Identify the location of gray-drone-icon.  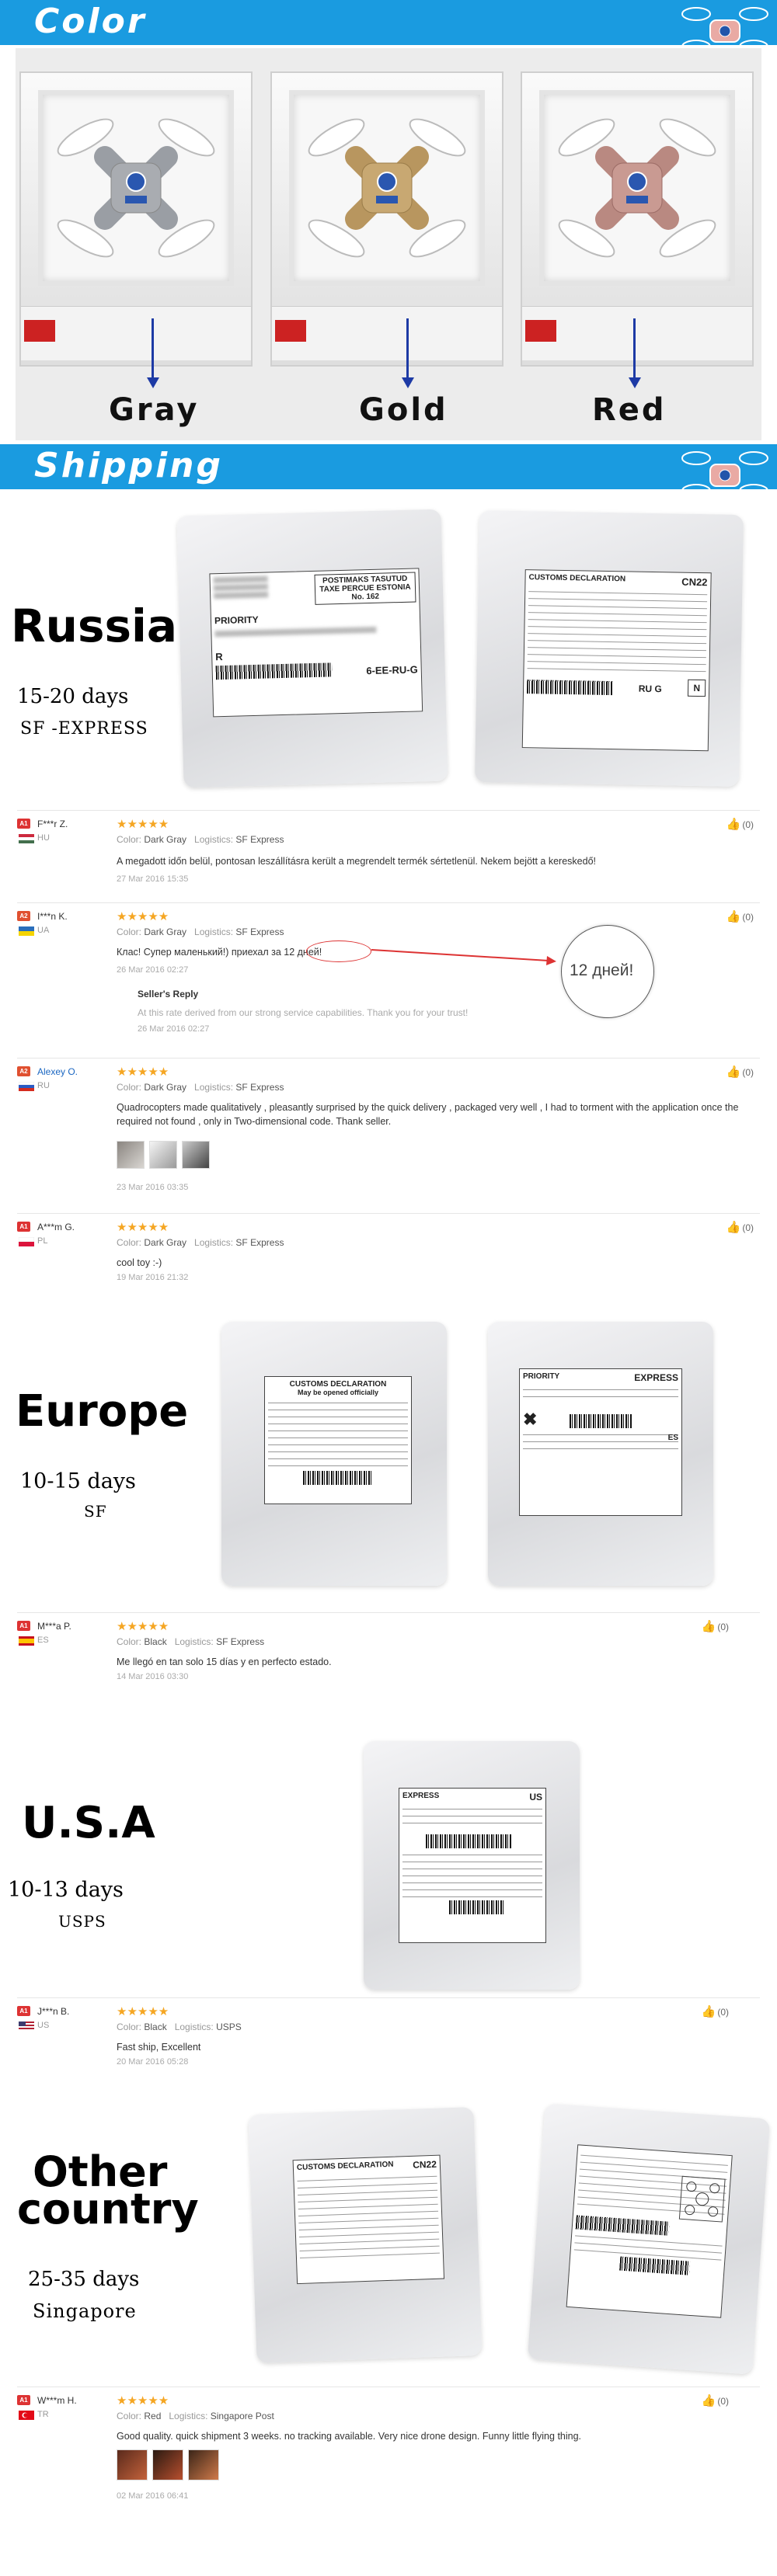
(136, 188).